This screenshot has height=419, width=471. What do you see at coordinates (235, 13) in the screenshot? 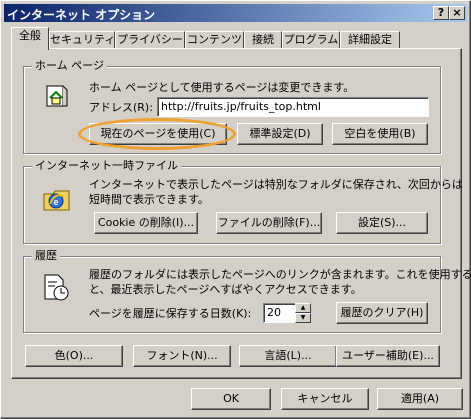
I see `title-bar: インターネット オプション ? ×` at bounding box center [235, 13].